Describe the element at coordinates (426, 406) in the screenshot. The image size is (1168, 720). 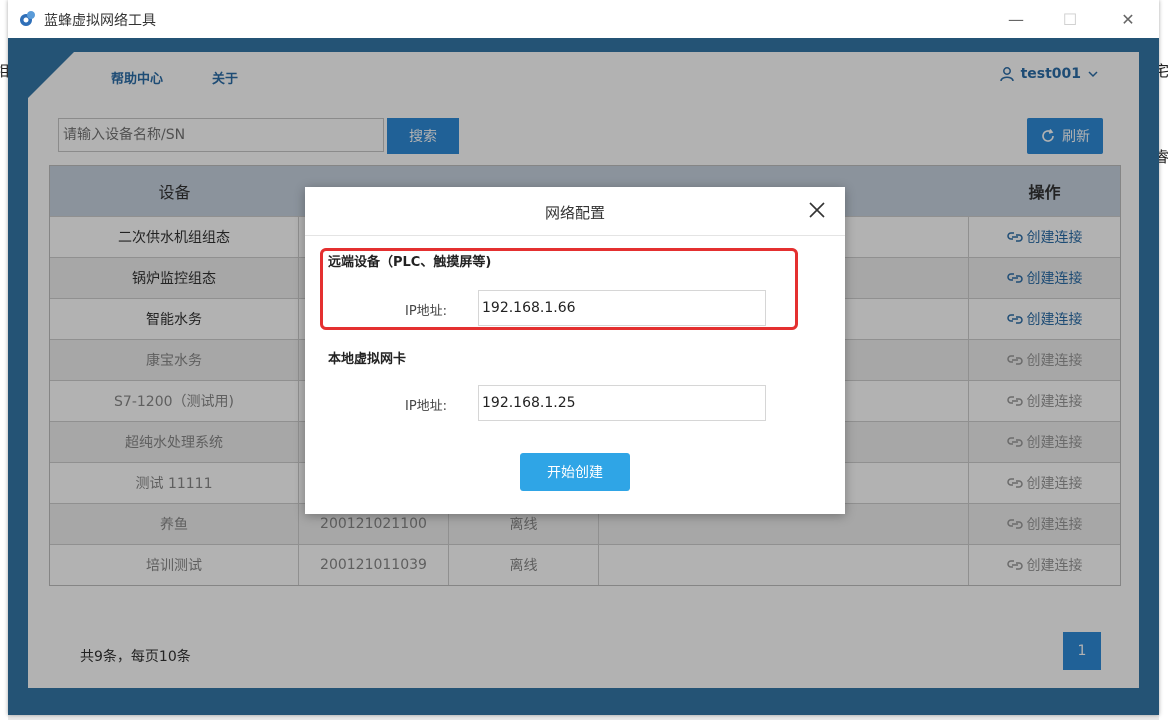
I see `local-ip-label: IP地址:` at that location.